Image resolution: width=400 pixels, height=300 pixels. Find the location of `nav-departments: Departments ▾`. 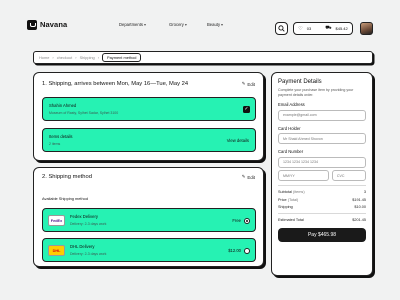

nav-departments: Departments ▾ is located at coordinates (132, 24).